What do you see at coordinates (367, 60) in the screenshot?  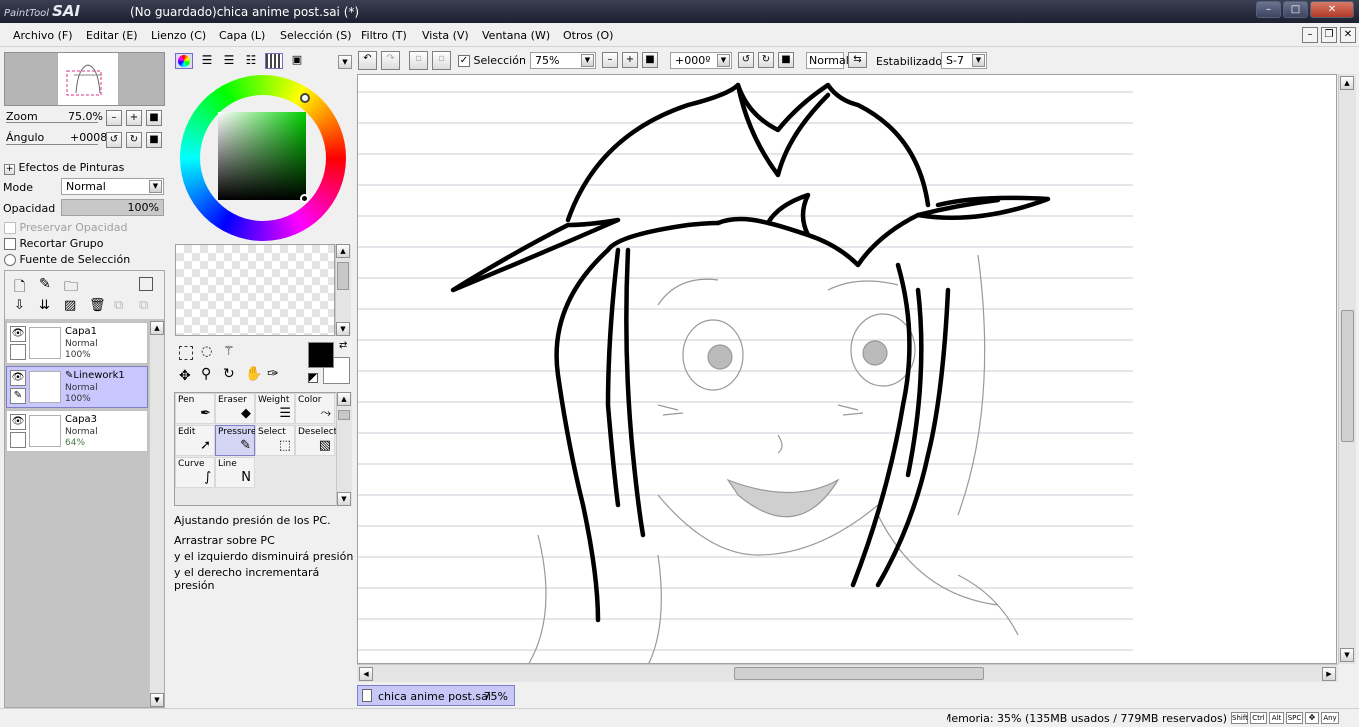 I see `undo-icon: ↶` at bounding box center [367, 60].